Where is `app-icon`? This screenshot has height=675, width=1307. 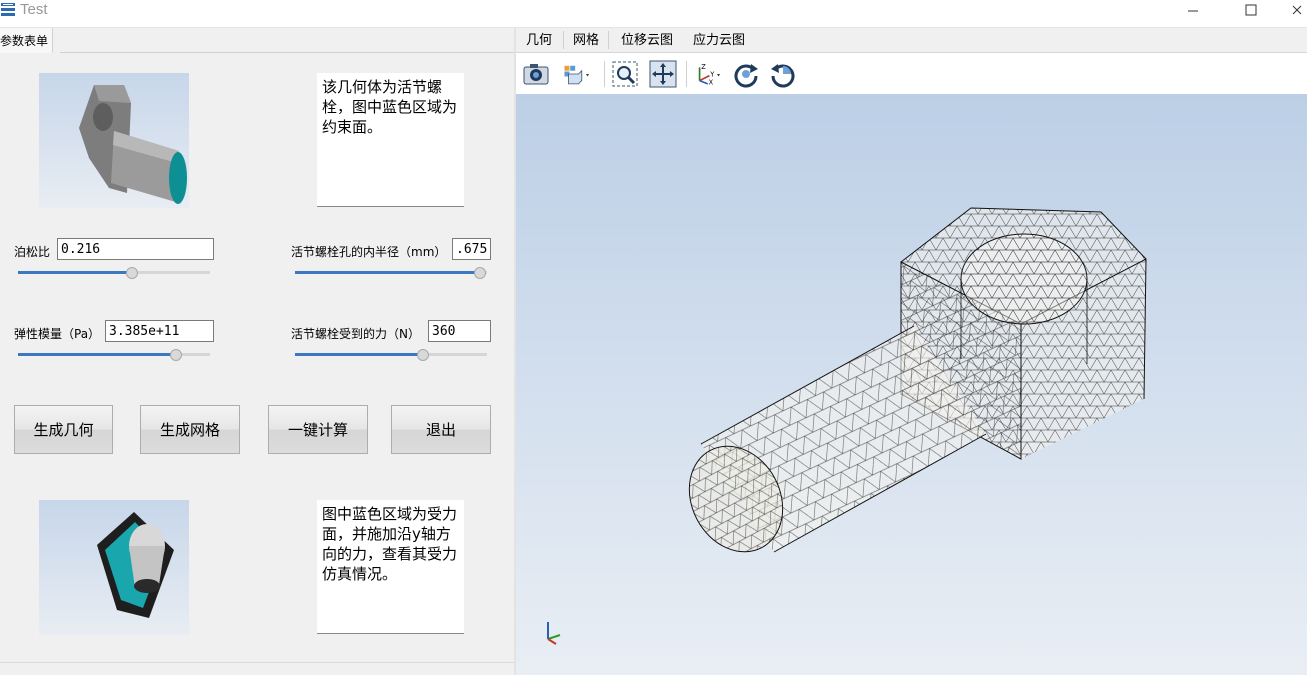 app-icon is located at coordinates (8, 9).